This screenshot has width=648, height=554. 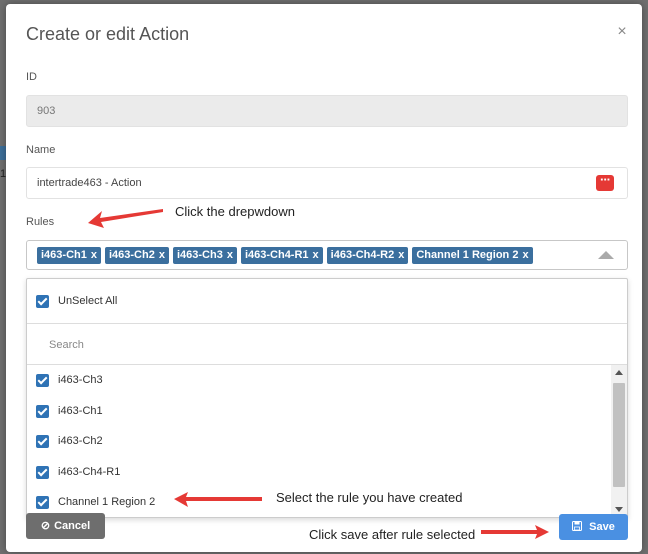 What do you see at coordinates (327, 111) in the screenshot?
I see `id-field` at bounding box center [327, 111].